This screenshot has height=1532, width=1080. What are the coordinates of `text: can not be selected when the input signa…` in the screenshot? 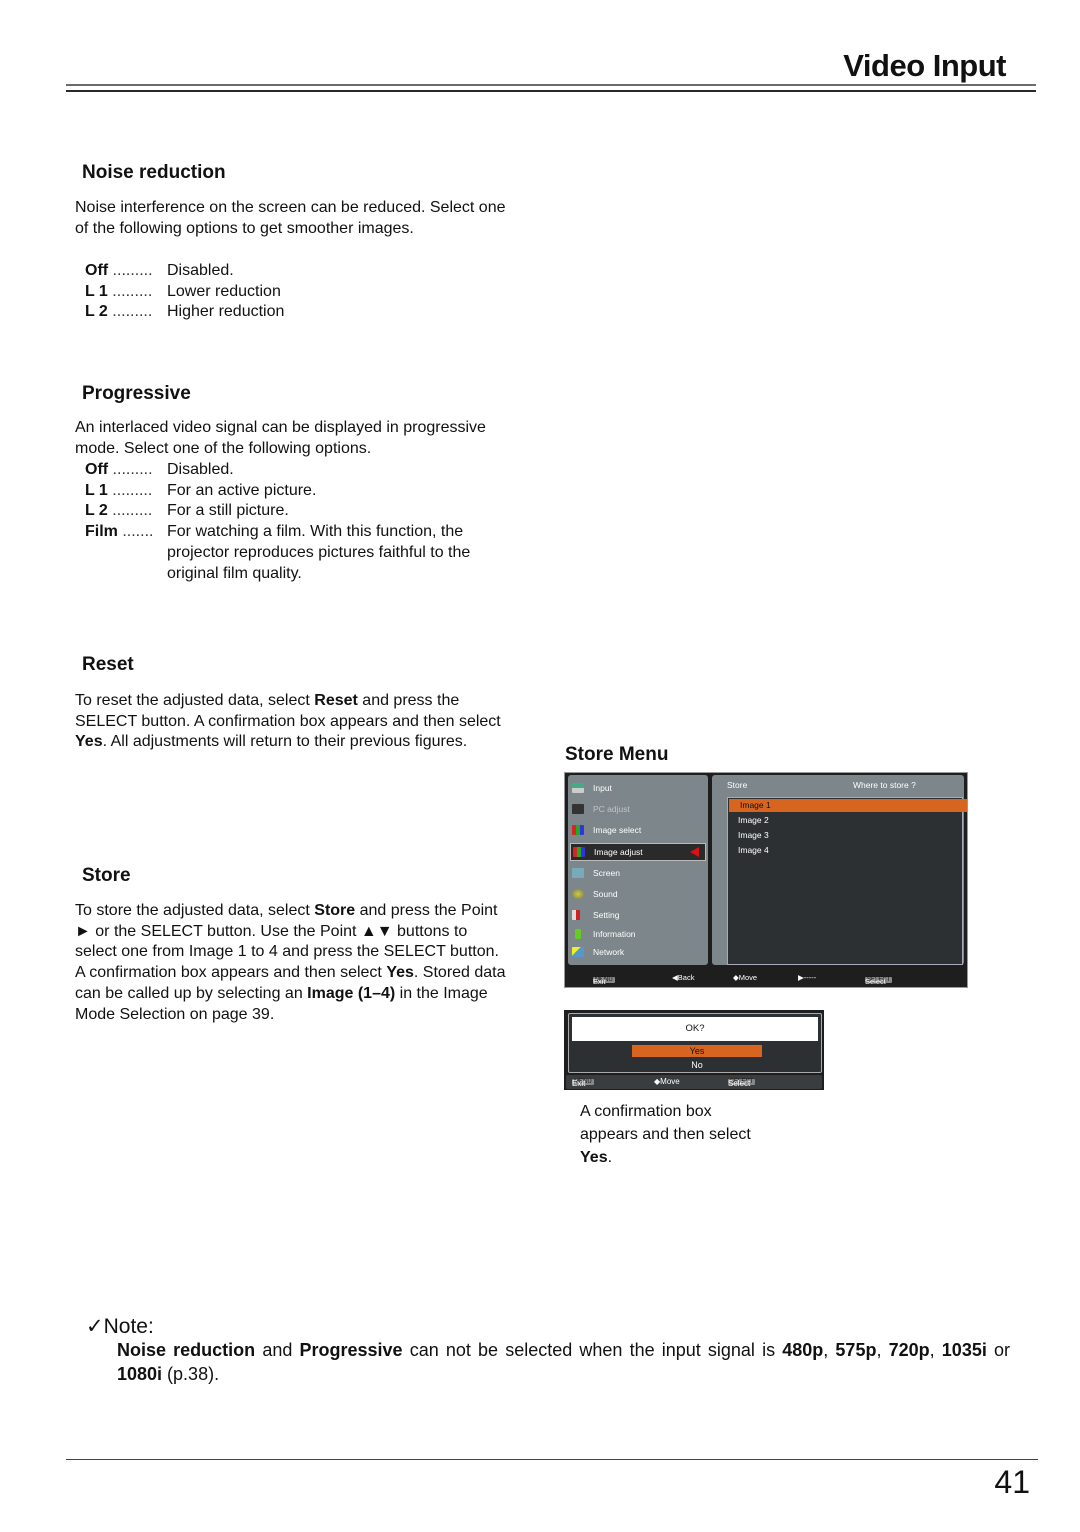 It's located at (592, 1350).